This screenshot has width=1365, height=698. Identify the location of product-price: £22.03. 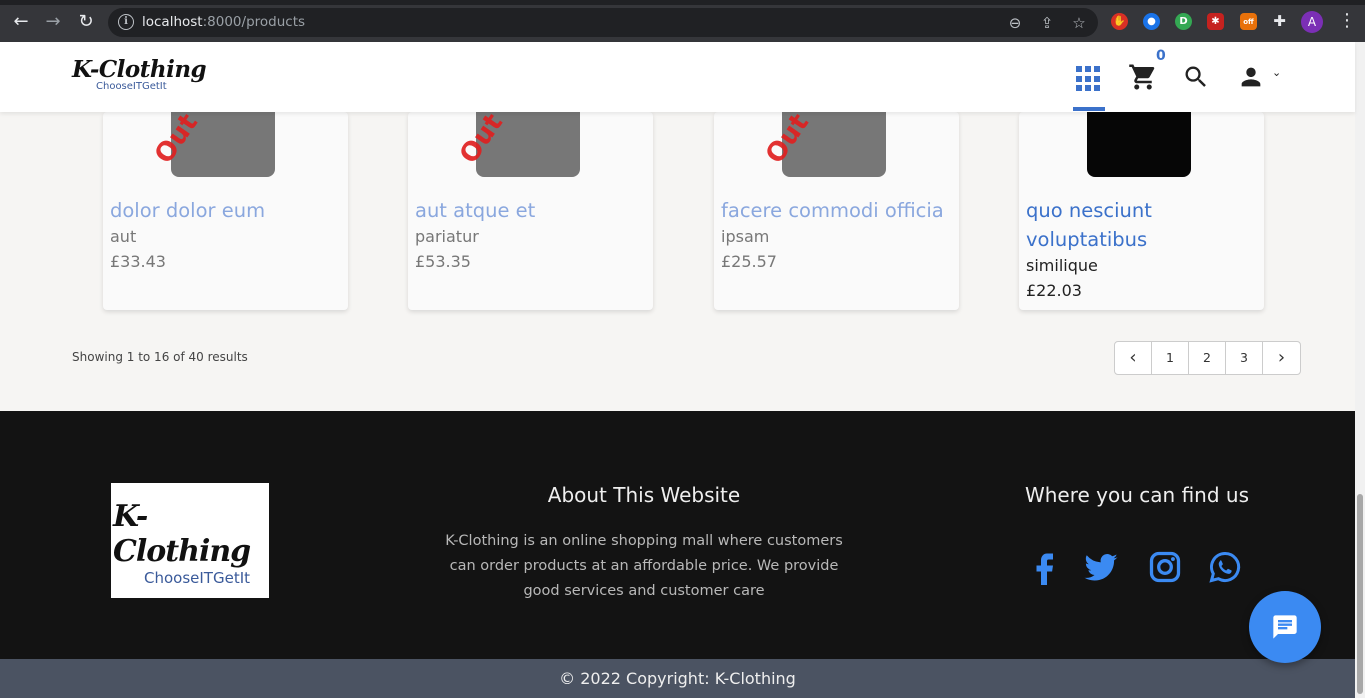
(1054, 290).